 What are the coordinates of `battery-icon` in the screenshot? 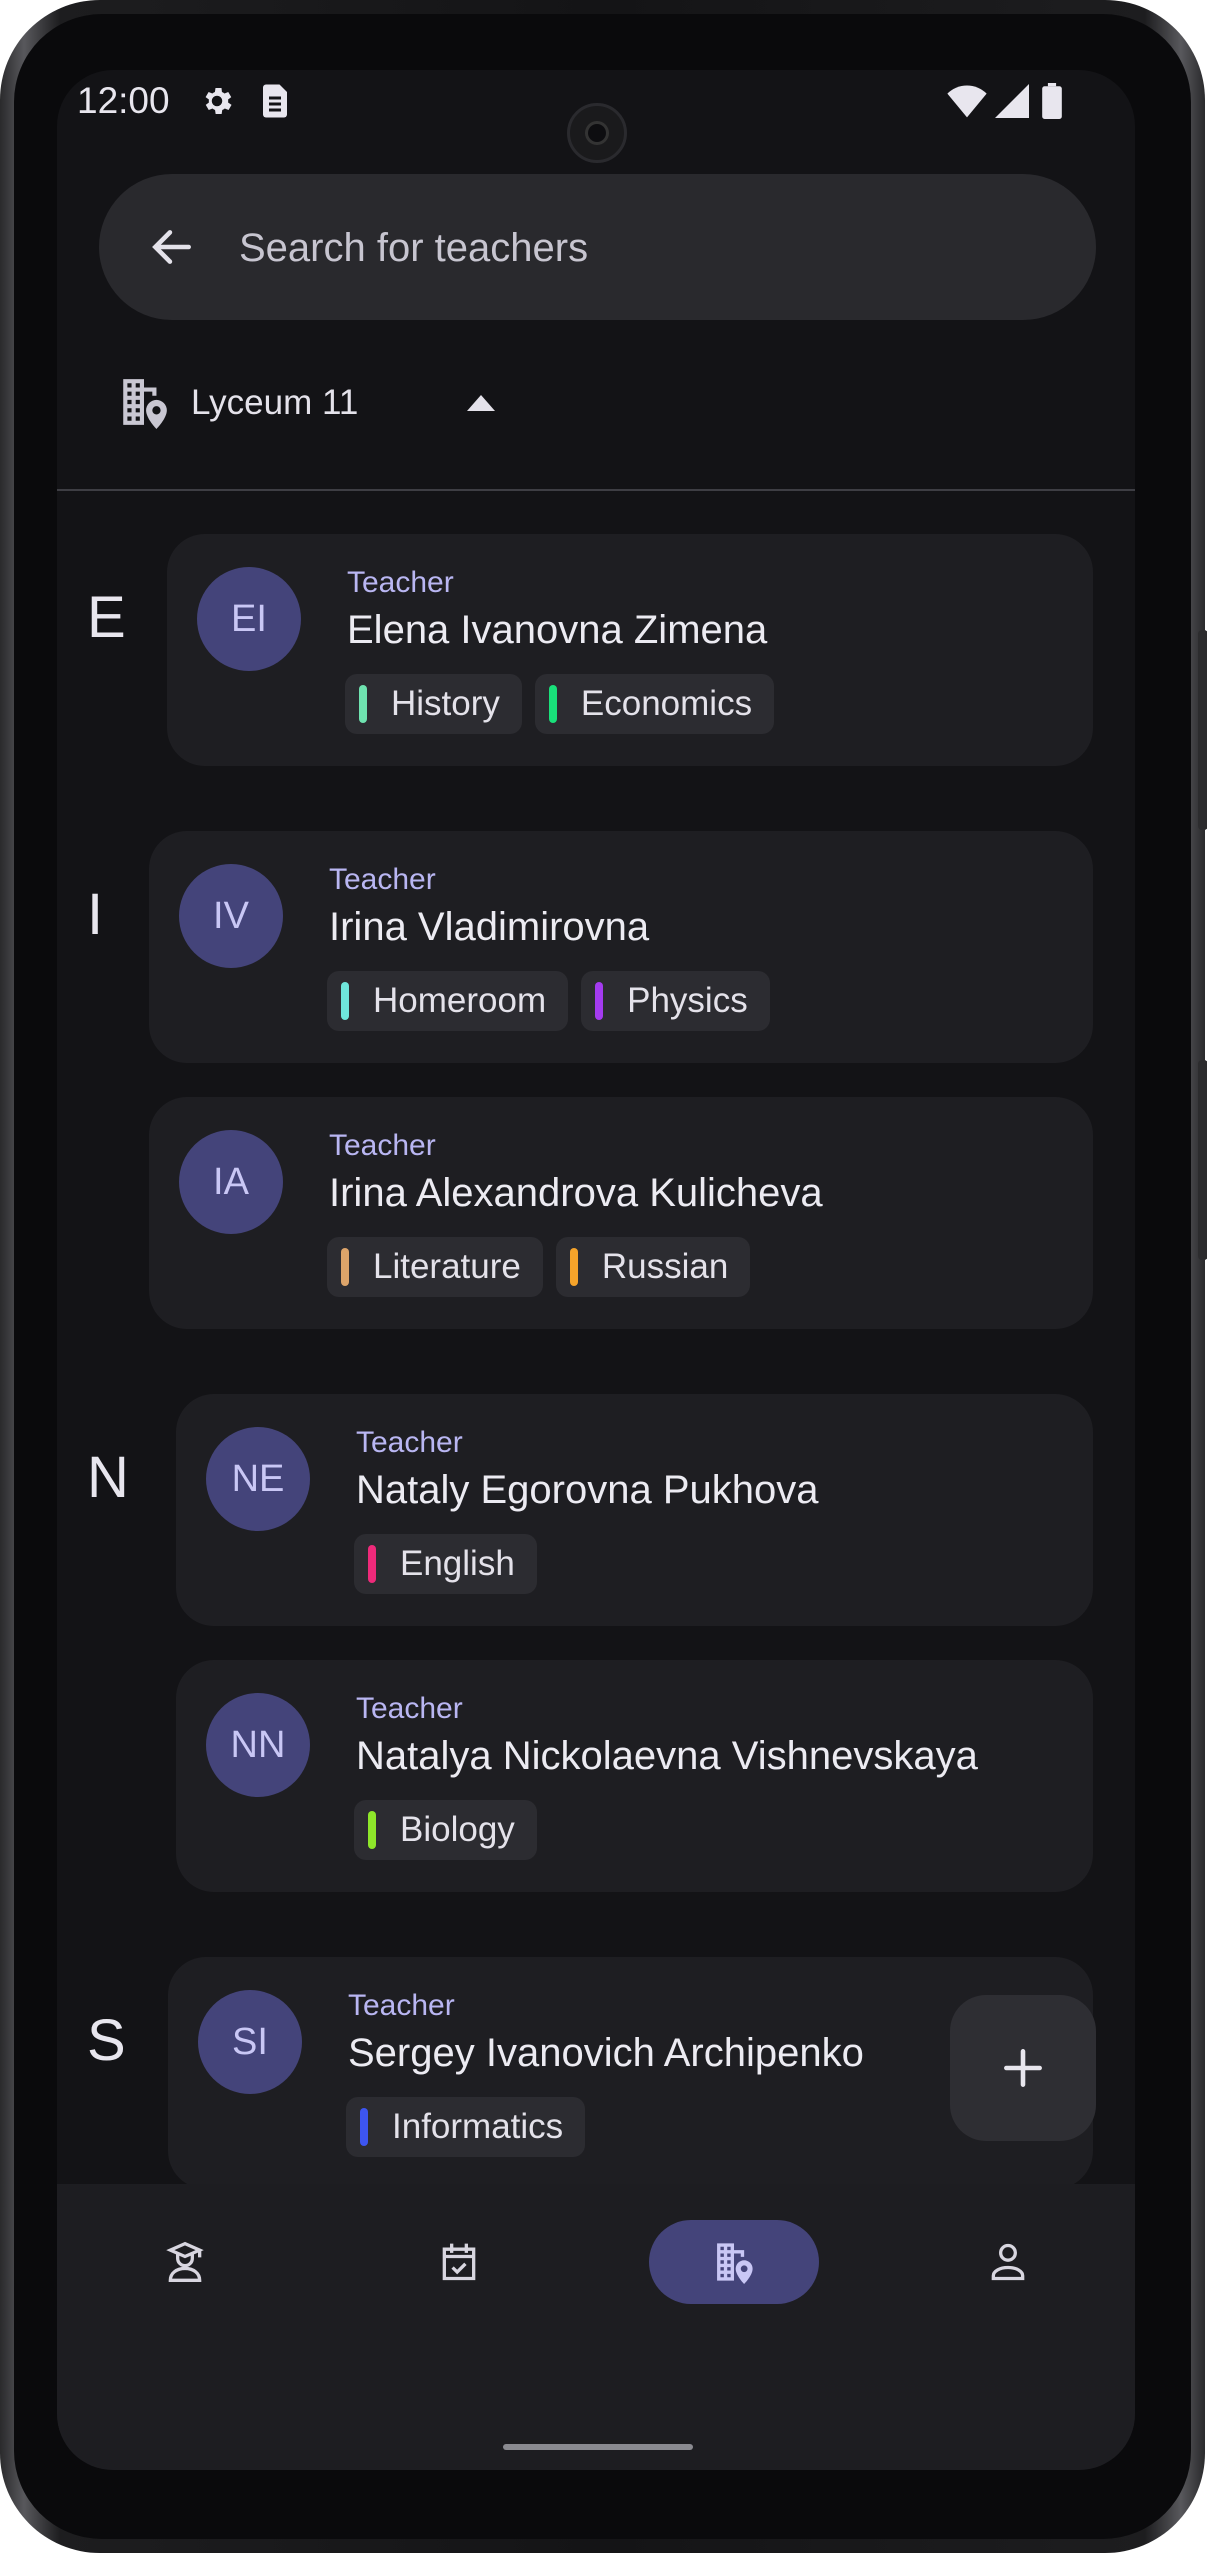 It's located at (1052, 103).